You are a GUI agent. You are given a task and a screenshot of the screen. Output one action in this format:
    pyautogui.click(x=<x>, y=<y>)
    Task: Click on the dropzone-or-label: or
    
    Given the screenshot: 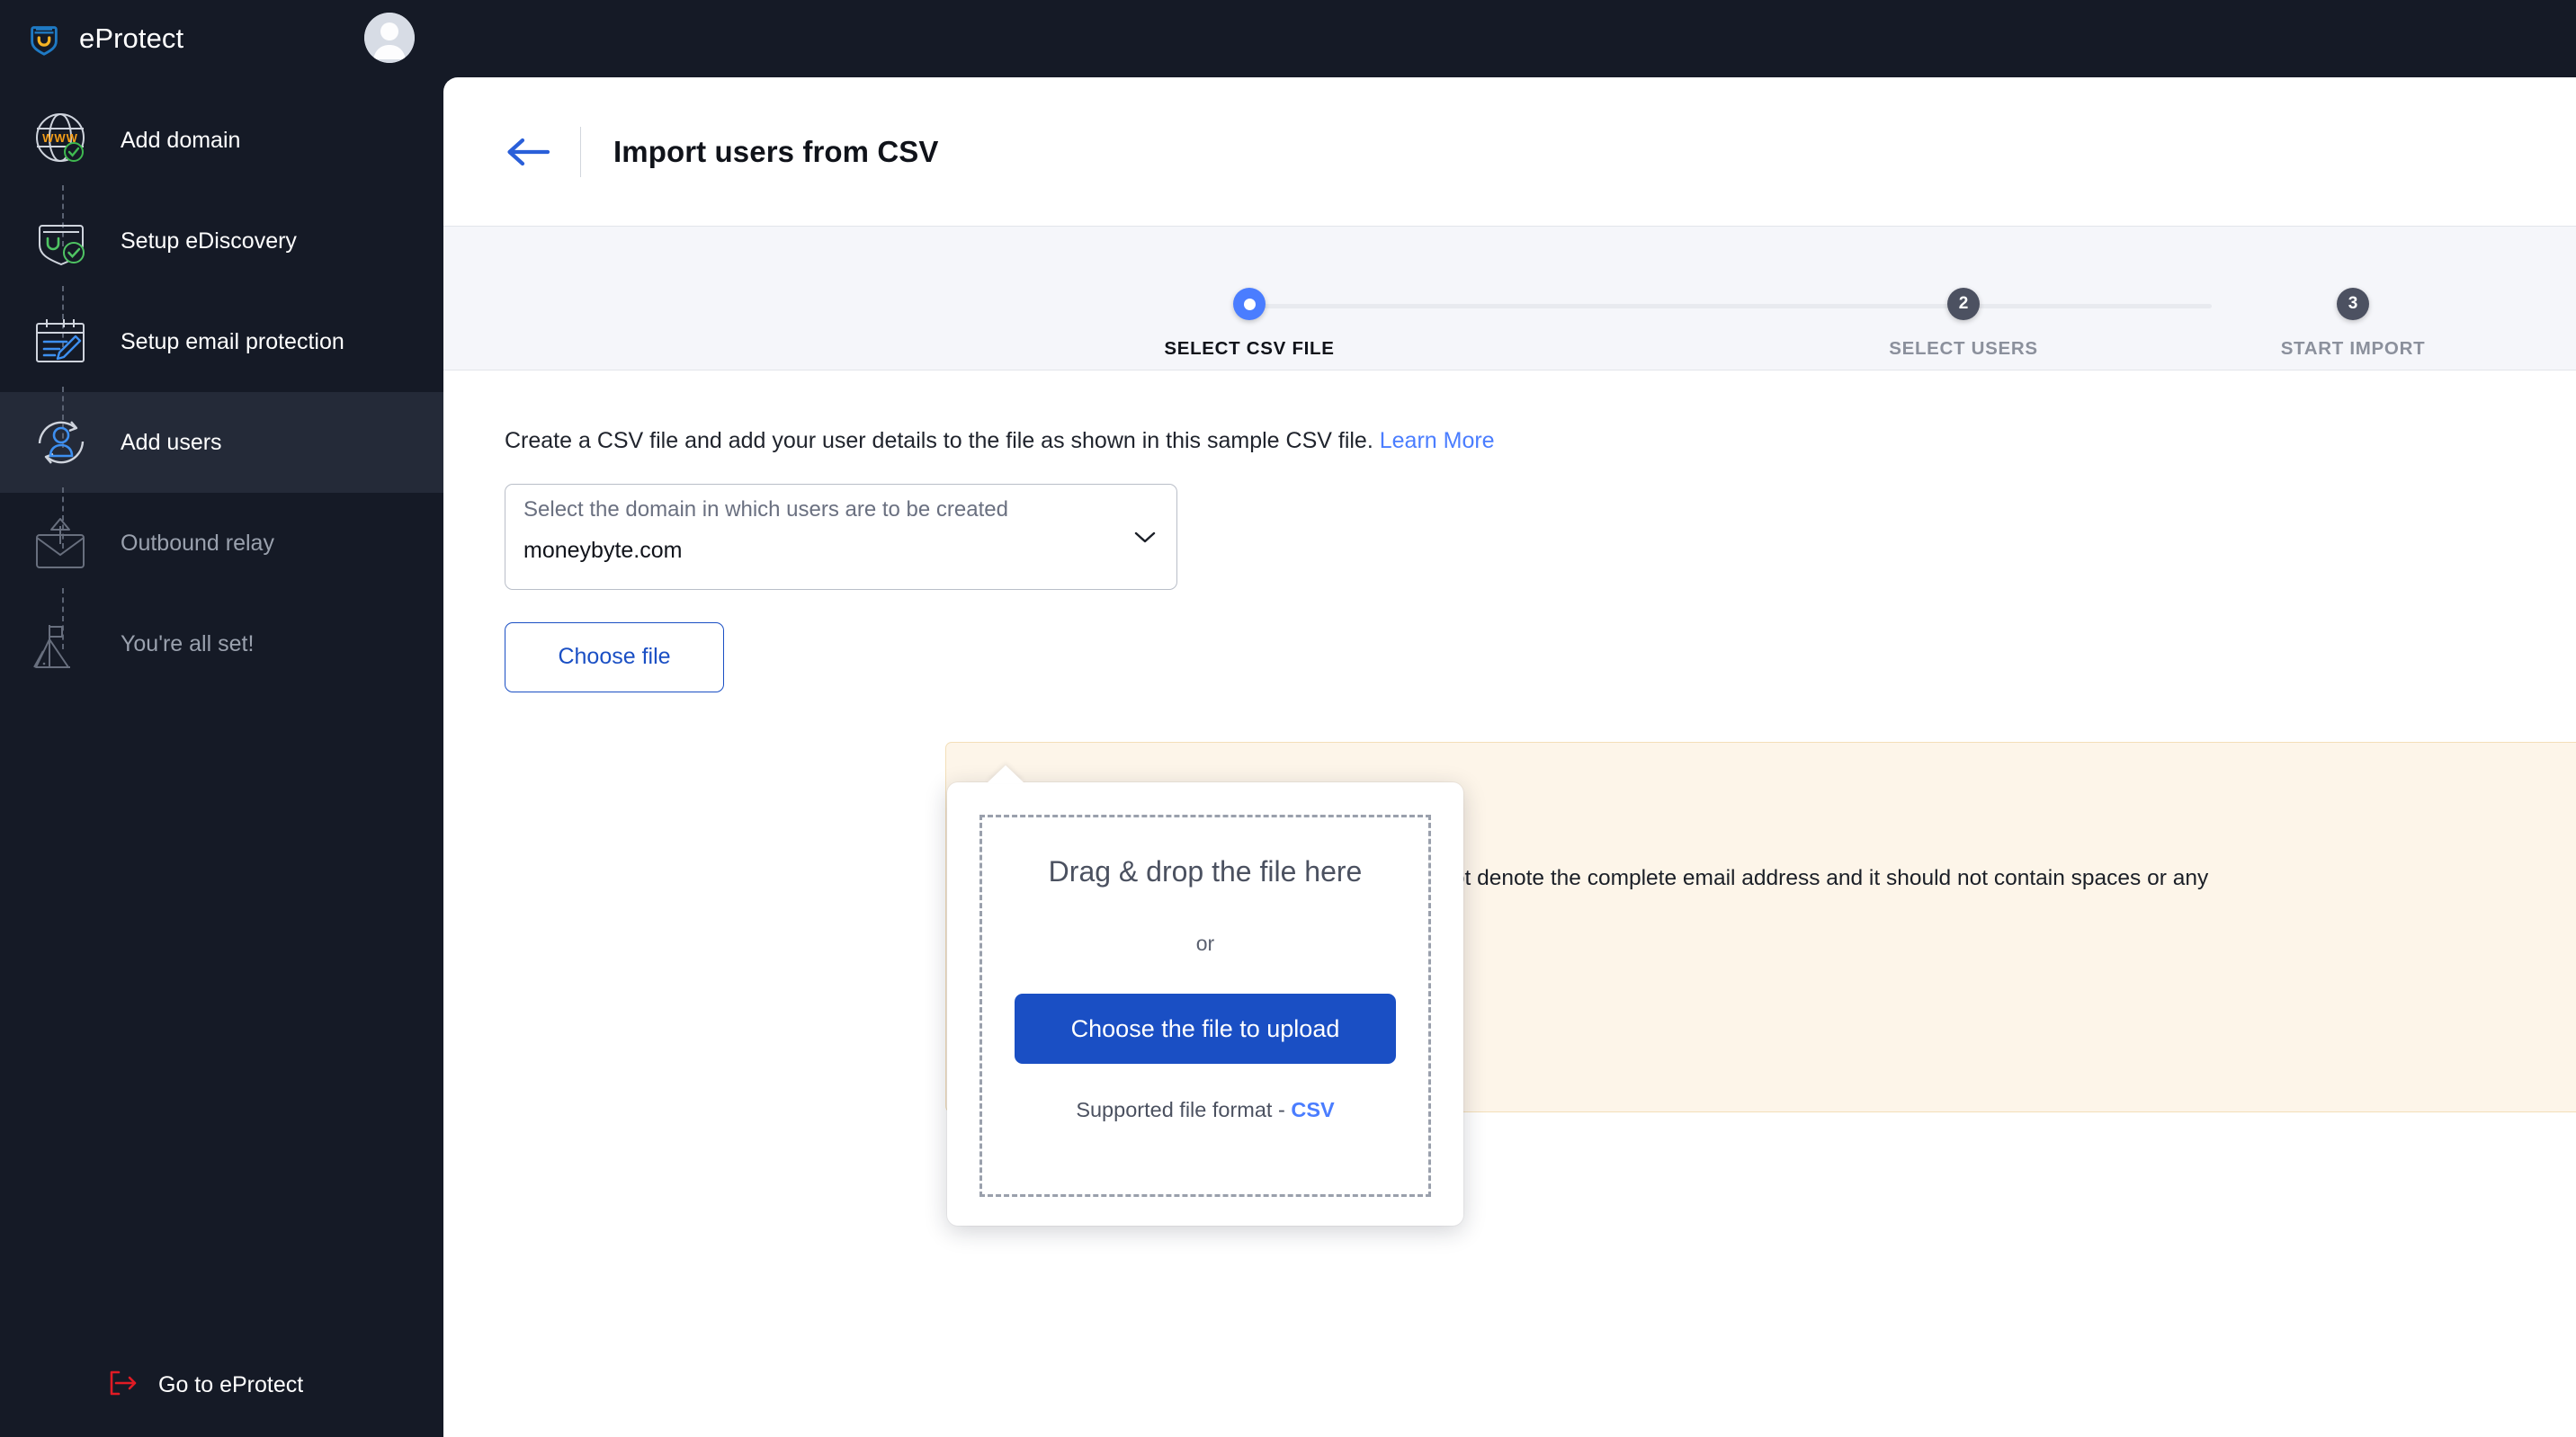 What is the action you would take?
    pyautogui.click(x=1205, y=943)
    